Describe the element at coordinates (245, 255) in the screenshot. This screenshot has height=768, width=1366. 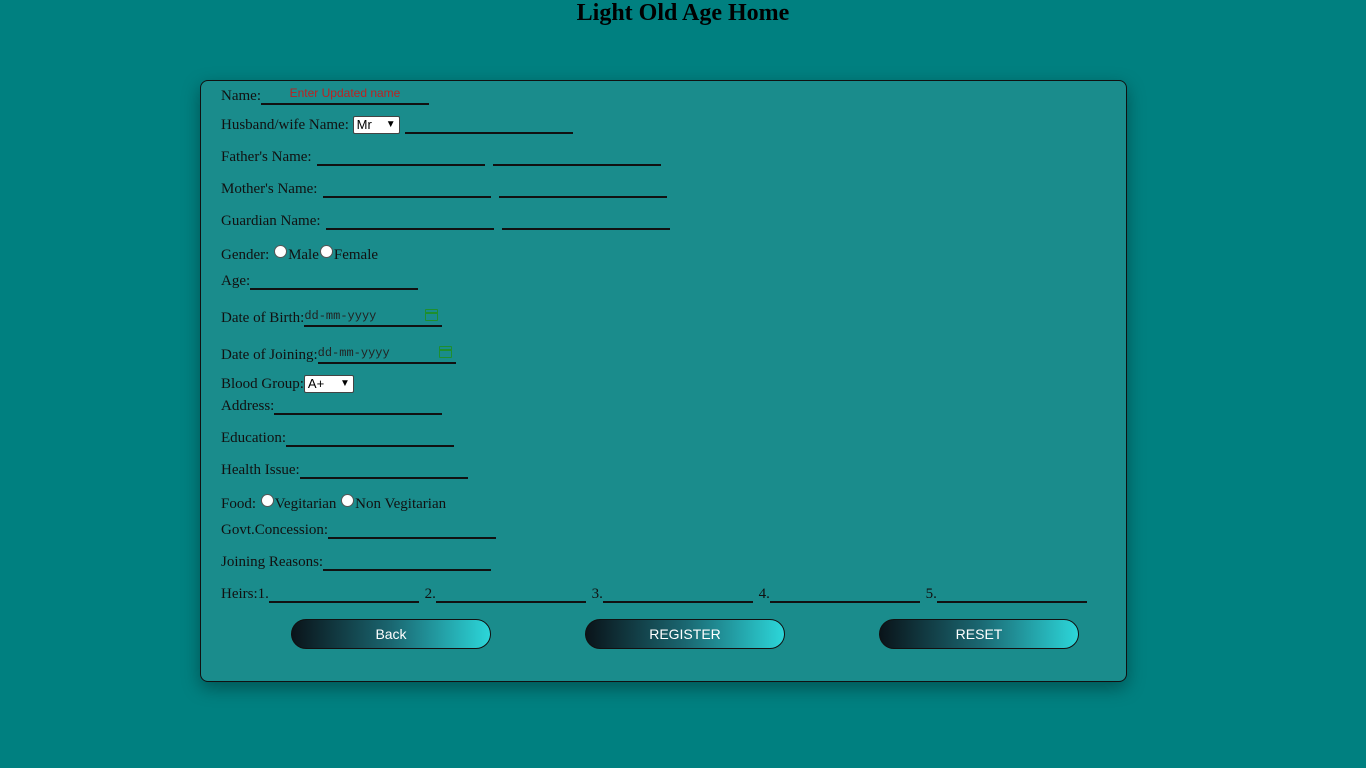
I see `gender-label: Gender:` at that location.